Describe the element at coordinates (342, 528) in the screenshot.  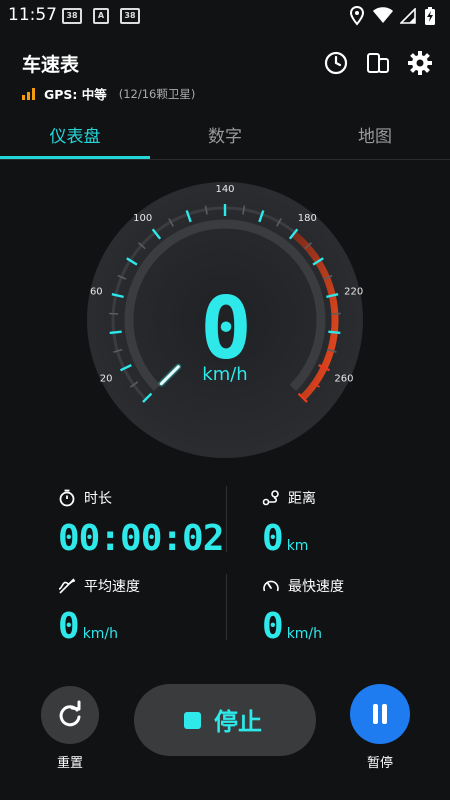
I see `distance-stat: 距离 0 km` at that location.